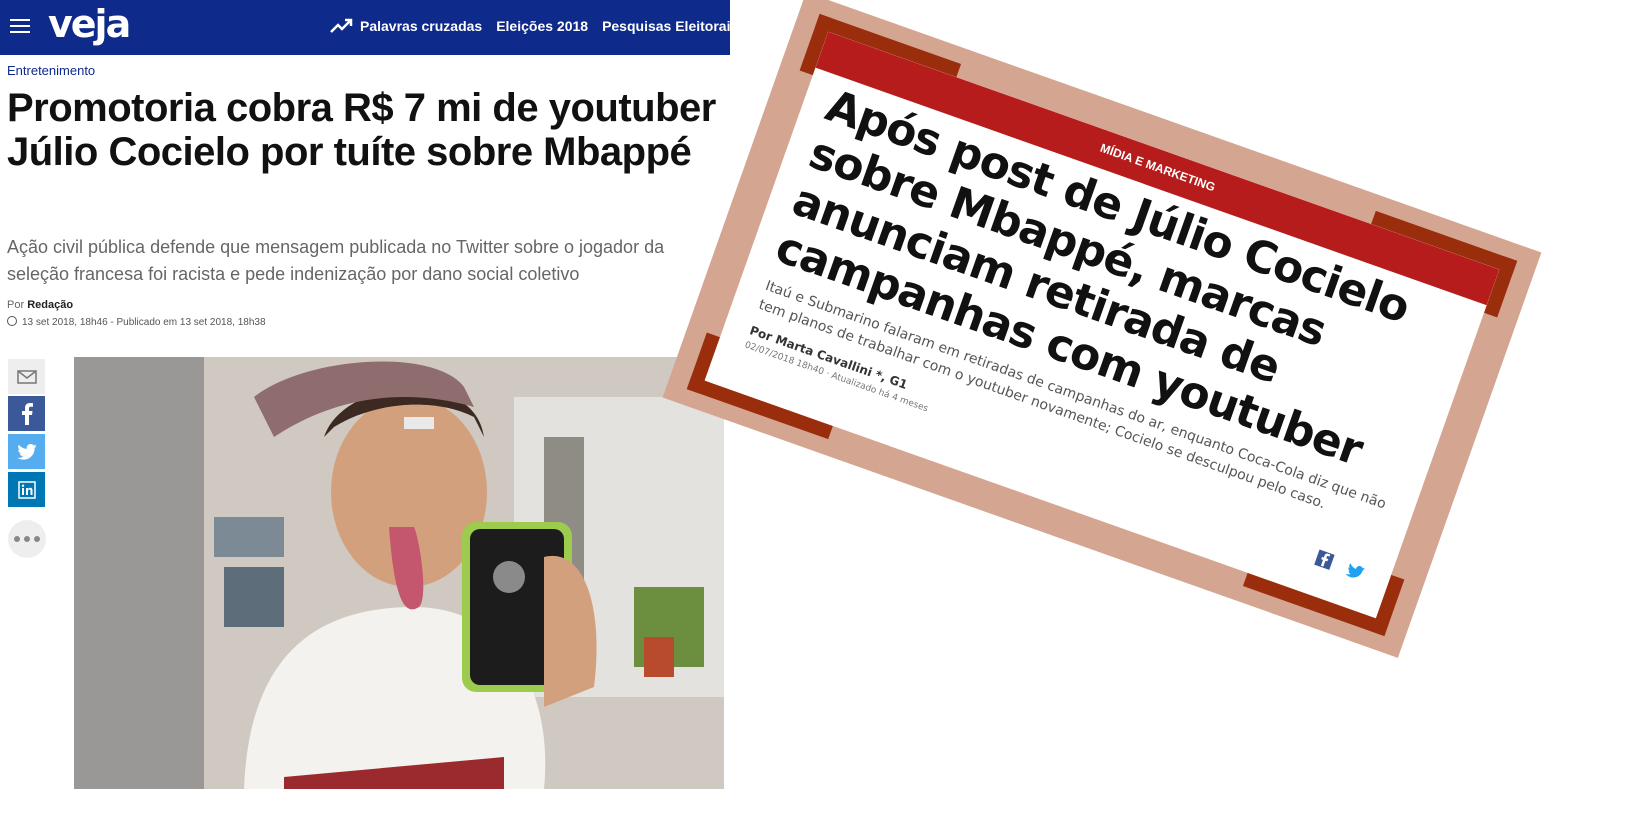 This screenshot has width=1642, height=833. Describe the element at coordinates (12, 321) in the screenshot. I see `clock-icon` at that location.